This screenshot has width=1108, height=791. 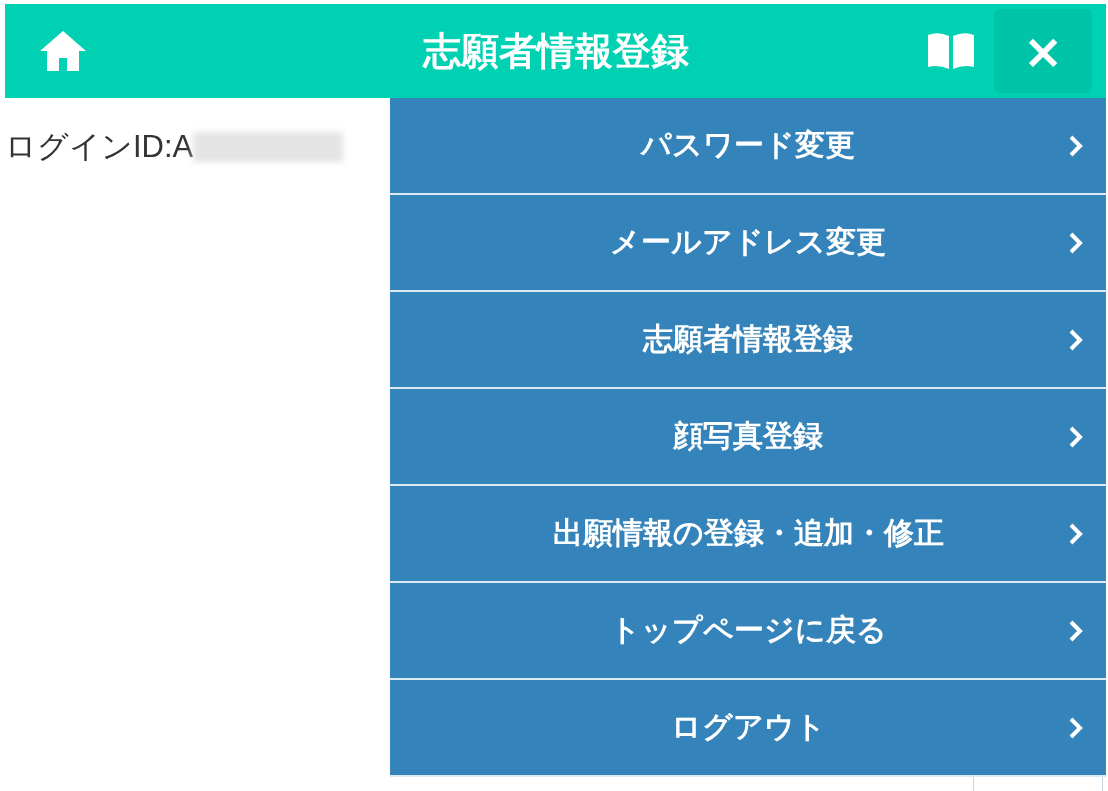 What do you see at coordinates (748, 437) in the screenshot?
I see `menu-item: 顔写真登録` at bounding box center [748, 437].